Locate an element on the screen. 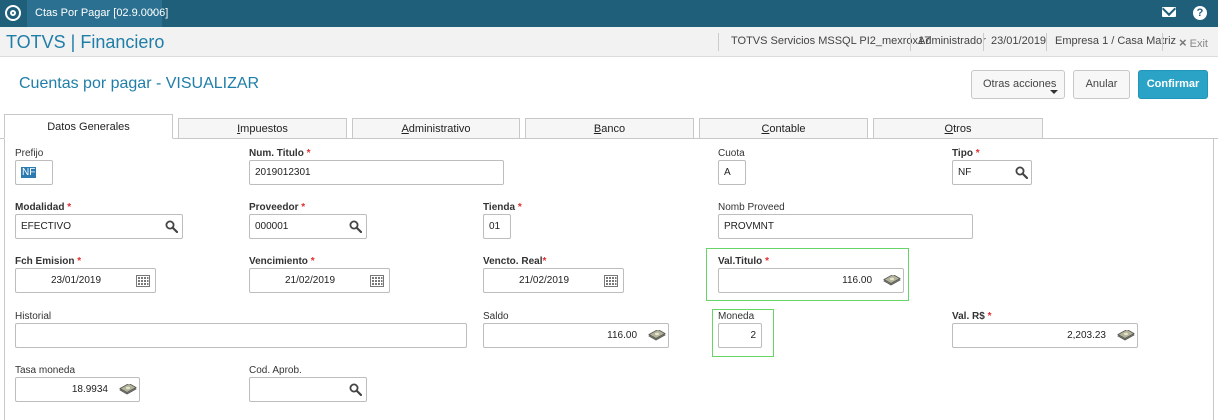 This screenshot has width=1218, height=420. vencimiento-label-text: Vencimiento is located at coordinates (278, 261).